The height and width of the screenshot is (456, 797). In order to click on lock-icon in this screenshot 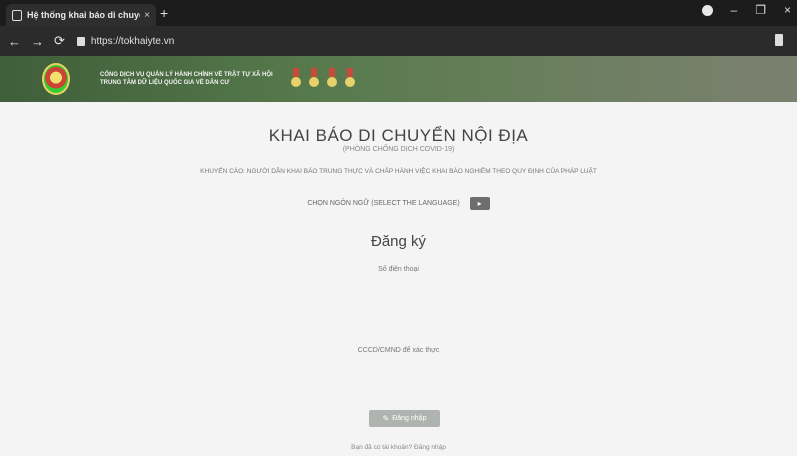, I will do `click(80, 41)`.